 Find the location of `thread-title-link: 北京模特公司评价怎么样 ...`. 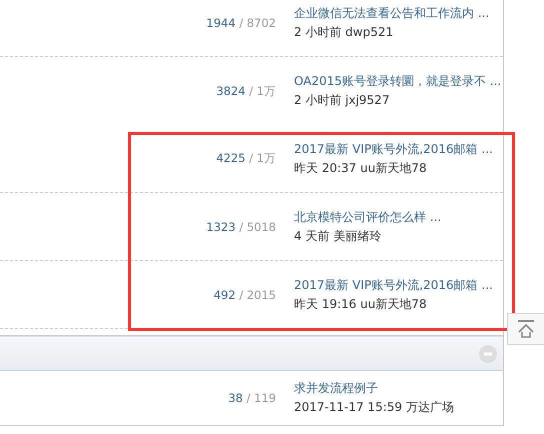

thread-title-link: 北京模特公司评价怎么样 ... is located at coordinates (368, 217).